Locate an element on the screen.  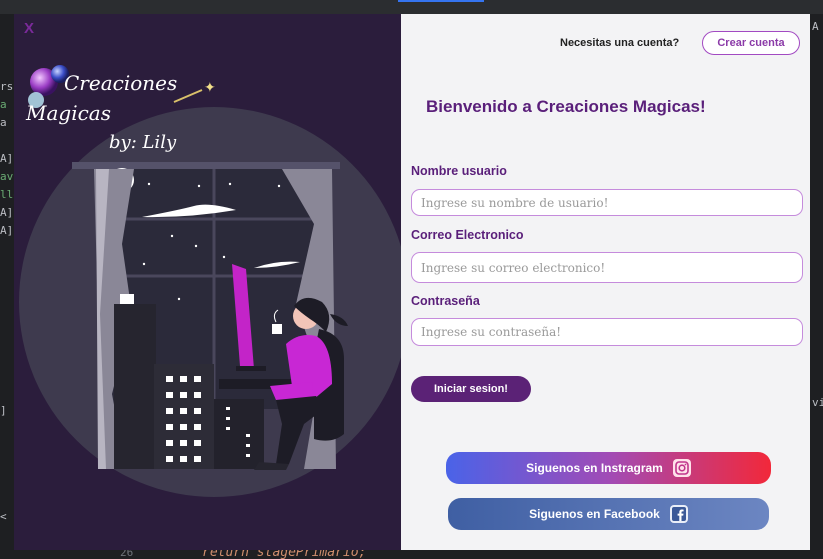
ide-fragment: ] is located at coordinates (3, 410).